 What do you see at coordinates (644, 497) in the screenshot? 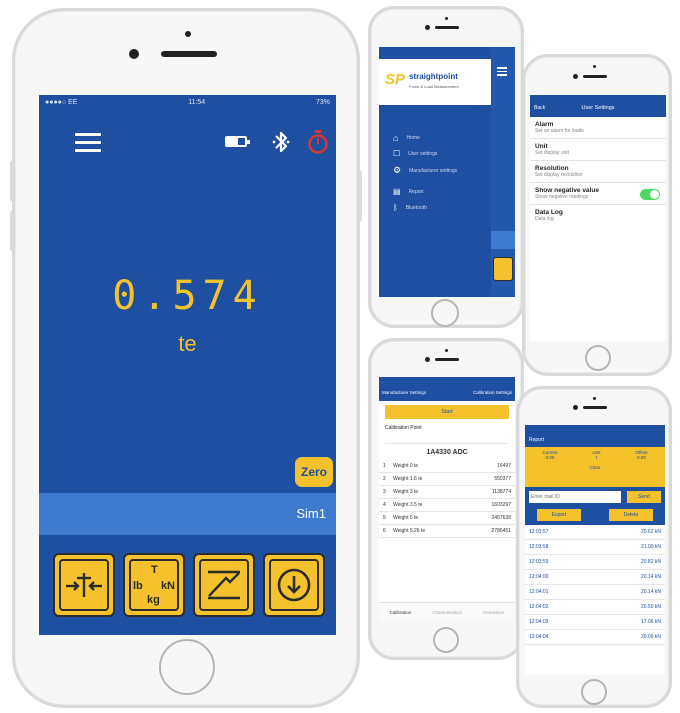
I see `send-button: Send` at bounding box center [644, 497].